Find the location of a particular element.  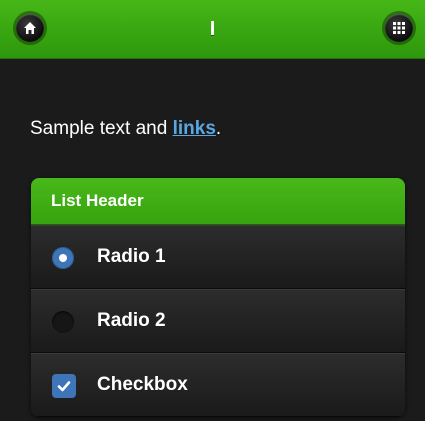

home-button is located at coordinates (30, 28).